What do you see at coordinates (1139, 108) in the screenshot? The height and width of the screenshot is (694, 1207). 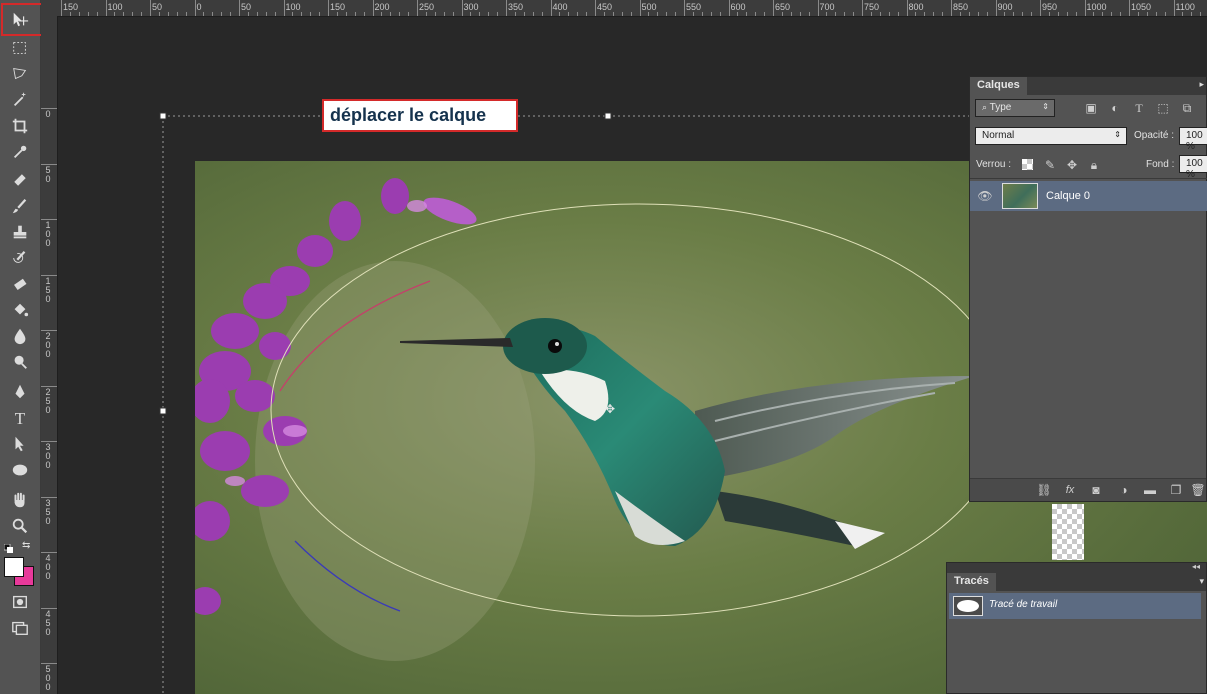 I see `type-filter-icon: T` at bounding box center [1139, 108].